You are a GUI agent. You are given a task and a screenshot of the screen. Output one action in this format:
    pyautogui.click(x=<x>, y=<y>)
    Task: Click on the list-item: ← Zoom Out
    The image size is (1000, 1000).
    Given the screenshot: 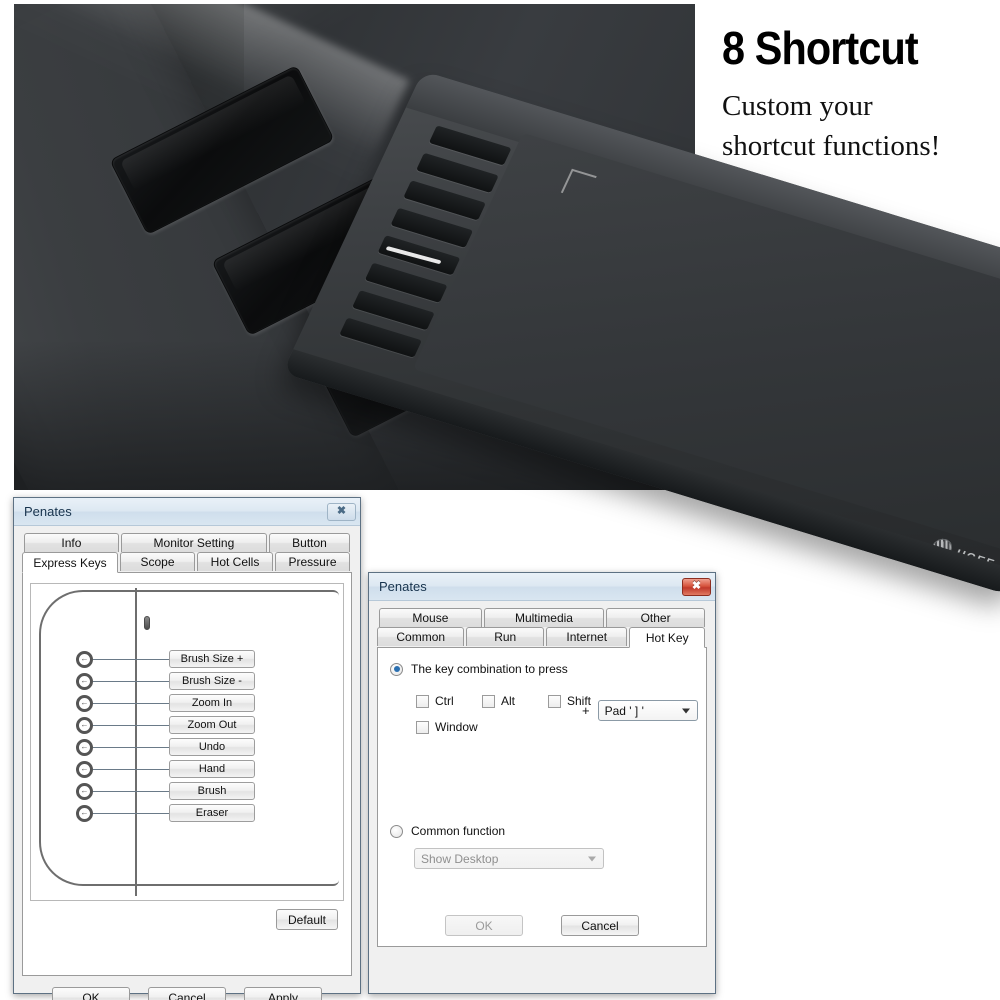 What is the action you would take?
    pyautogui.click(x=209, y=725)
    